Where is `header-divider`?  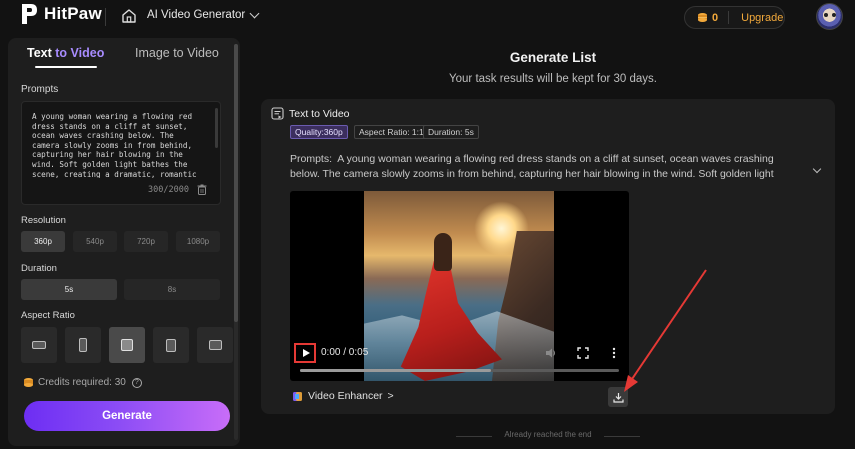 header-divider is located at coordinates (105, 17).